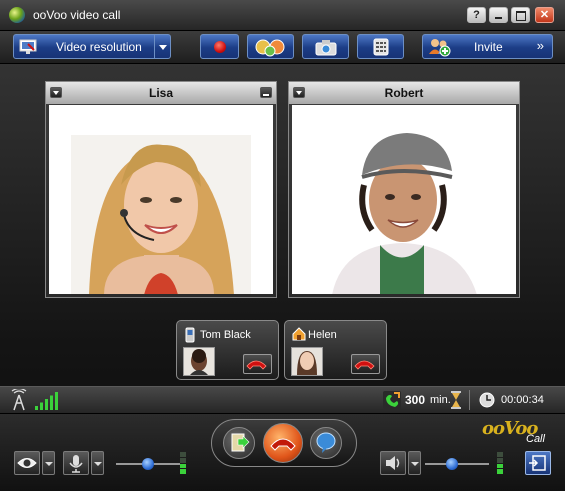 Image resolution: width=565 pixels, height=491 pixels. I want to click on video-resolution-dropdown-arrow, so click(162, 46).